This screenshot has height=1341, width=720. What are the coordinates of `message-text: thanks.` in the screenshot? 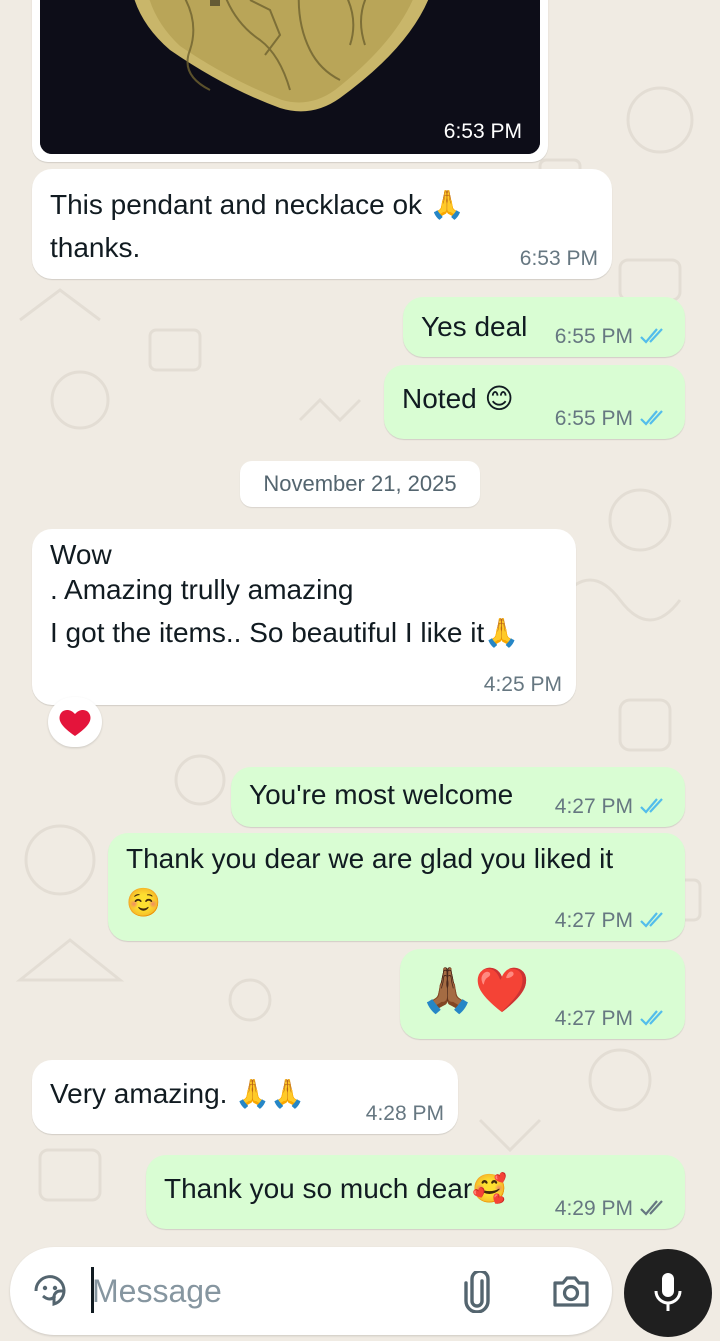 It's located at (95, 247).